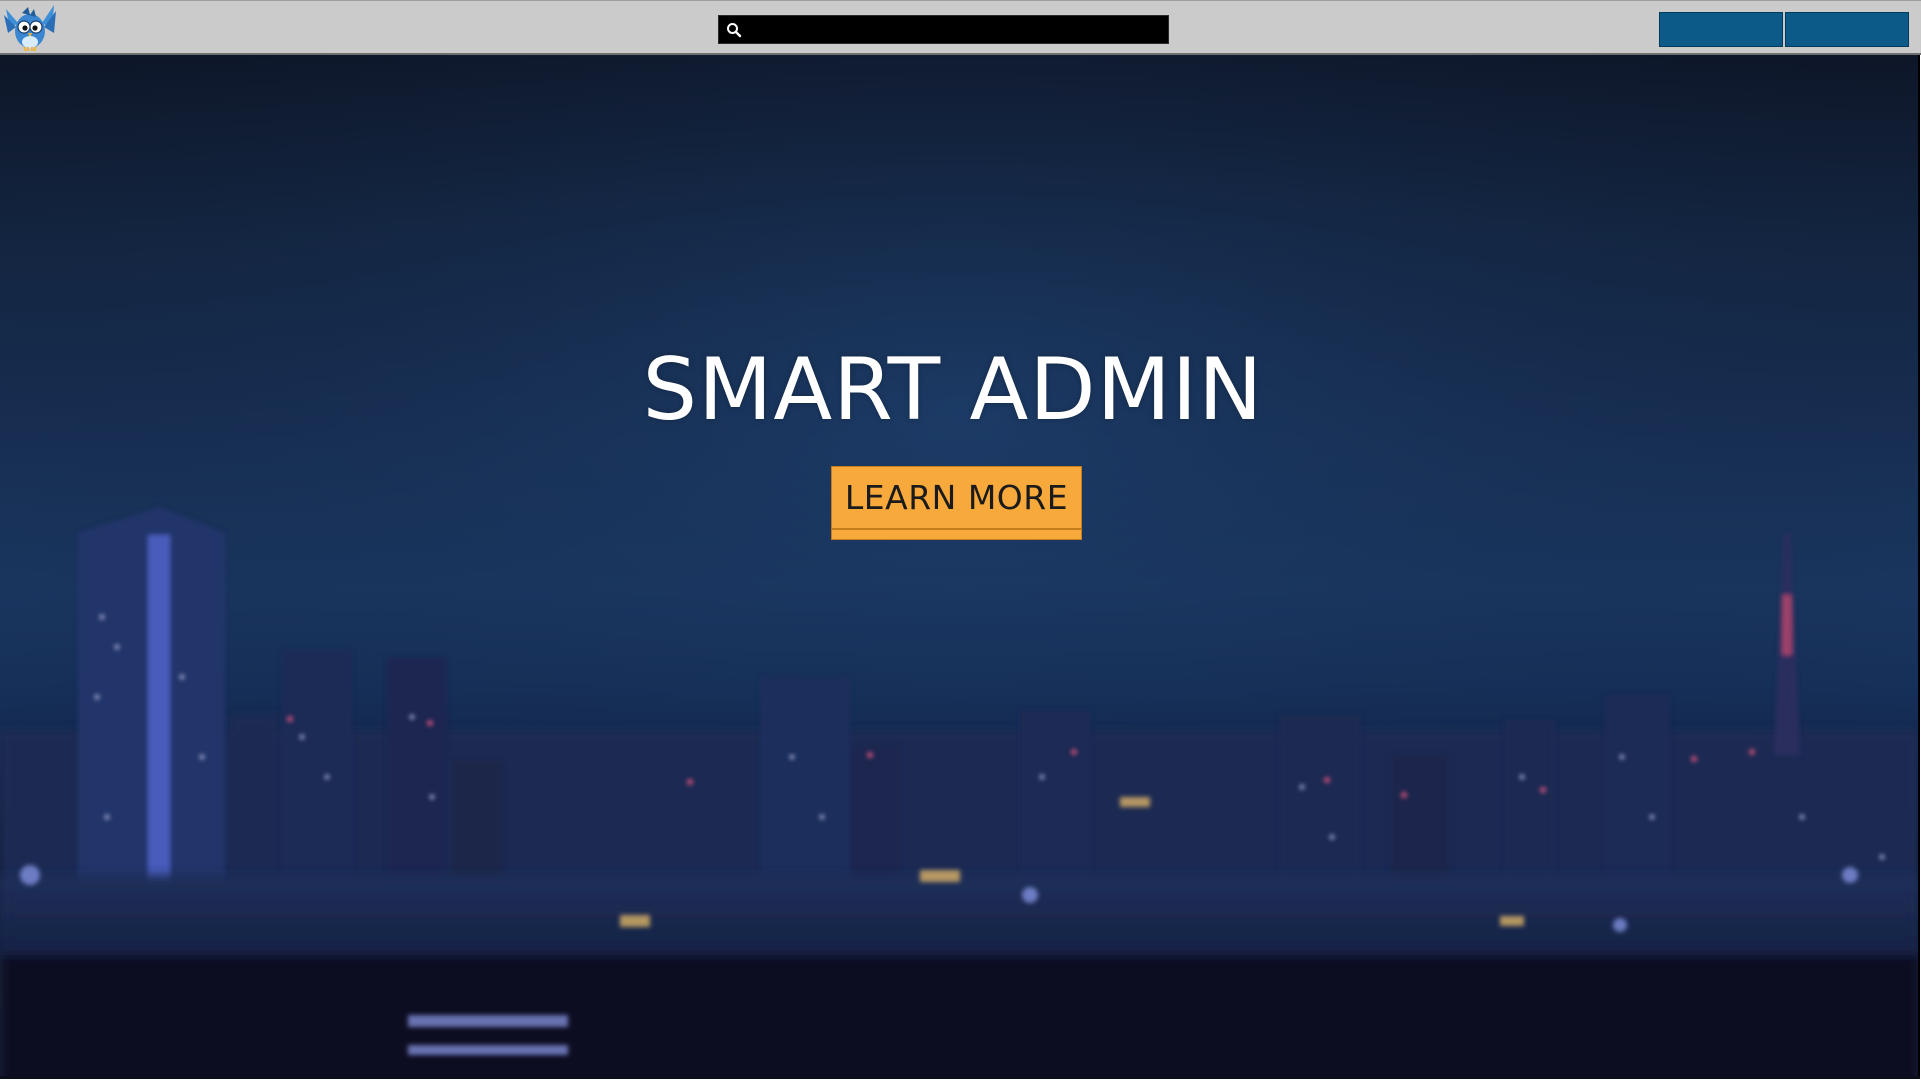 The height and width of the screenshot is (1081, 1921). Describe the element at coordinates (1919, 567) in the screenshot. I see `hero-right-border` at that location.